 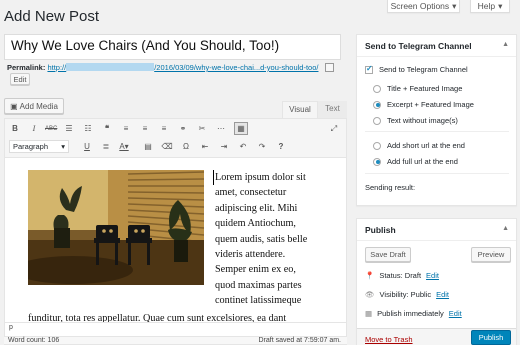 I want to click on body-line: quidem Antiochum,, so click(x=255, y=224).